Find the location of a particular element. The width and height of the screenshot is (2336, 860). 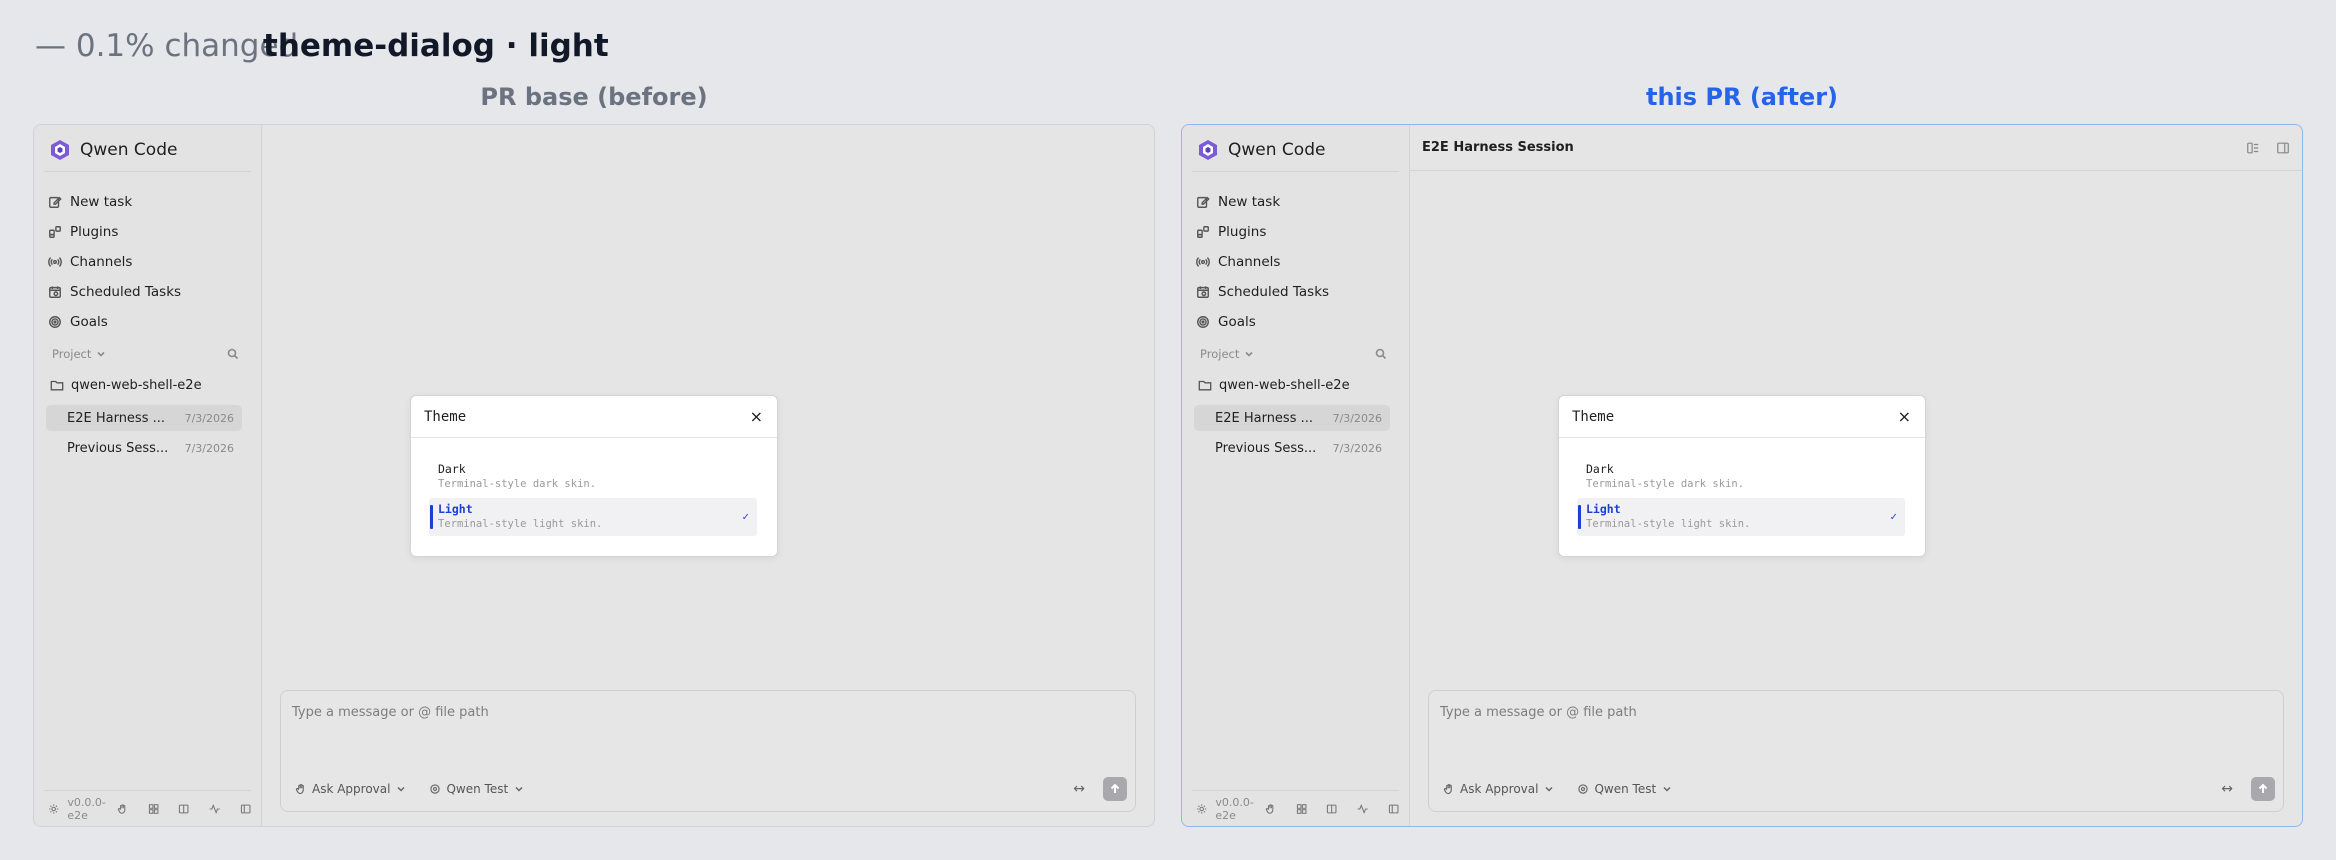

app-name: Qwen Code is located at coordinates (129, 150).